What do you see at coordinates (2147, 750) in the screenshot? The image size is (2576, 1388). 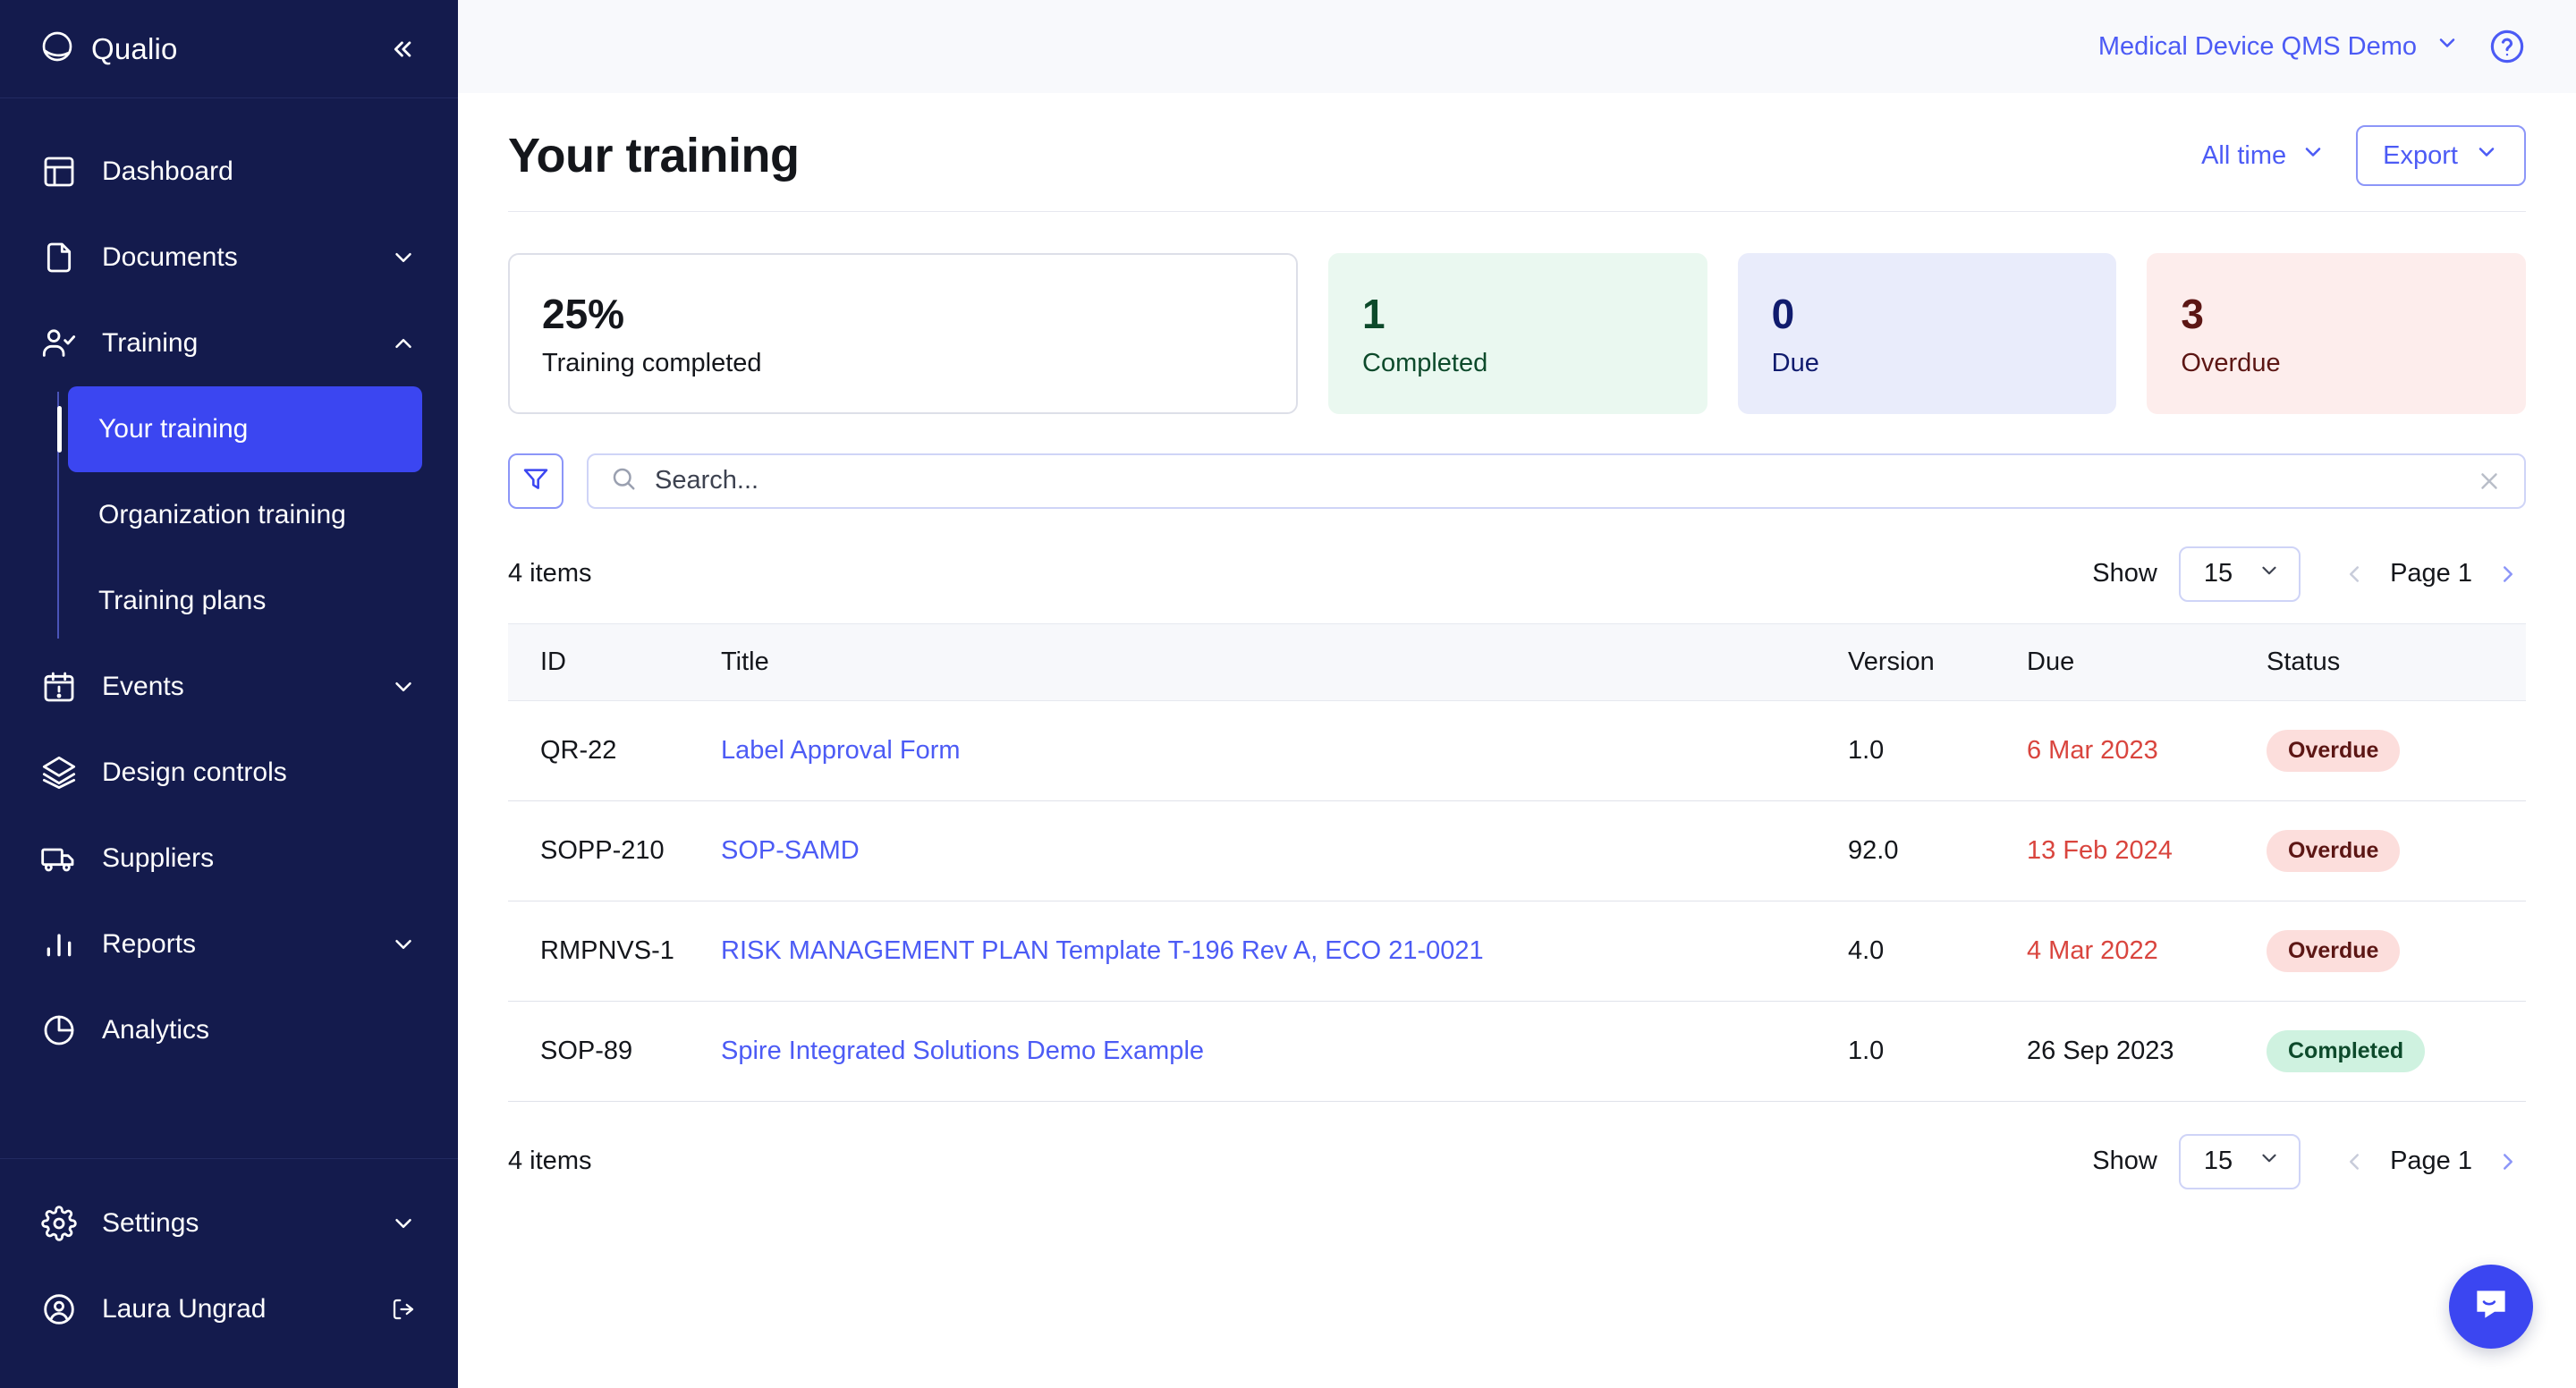 I see `cell-due: 6 Mar 2023` at bounding box center [2147, 750].